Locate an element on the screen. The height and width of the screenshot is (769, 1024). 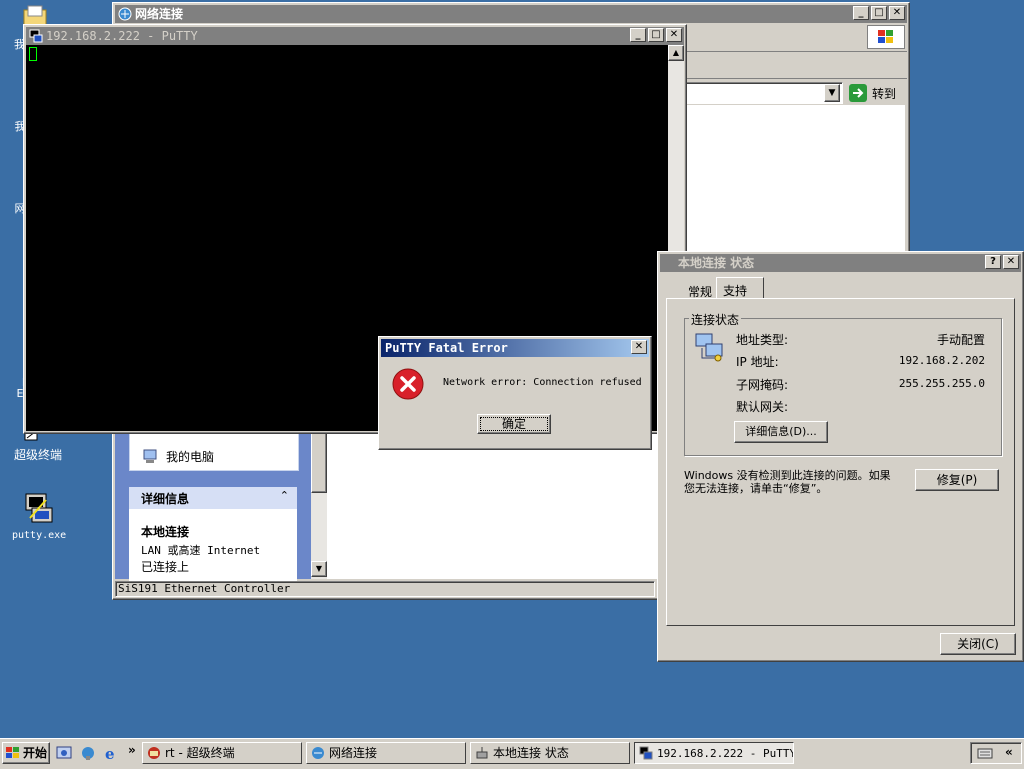
tab-general: 常规 is located at coordinates (695, 289).